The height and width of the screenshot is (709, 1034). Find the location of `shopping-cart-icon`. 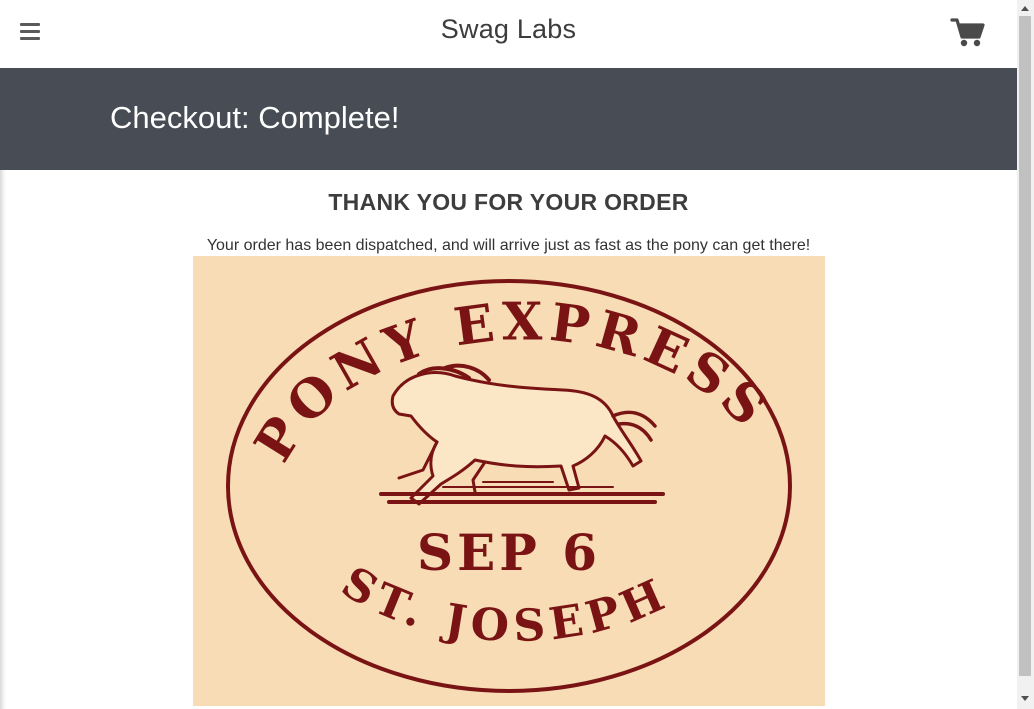

shopping-cart-icon is located at coordinates (968, 33).